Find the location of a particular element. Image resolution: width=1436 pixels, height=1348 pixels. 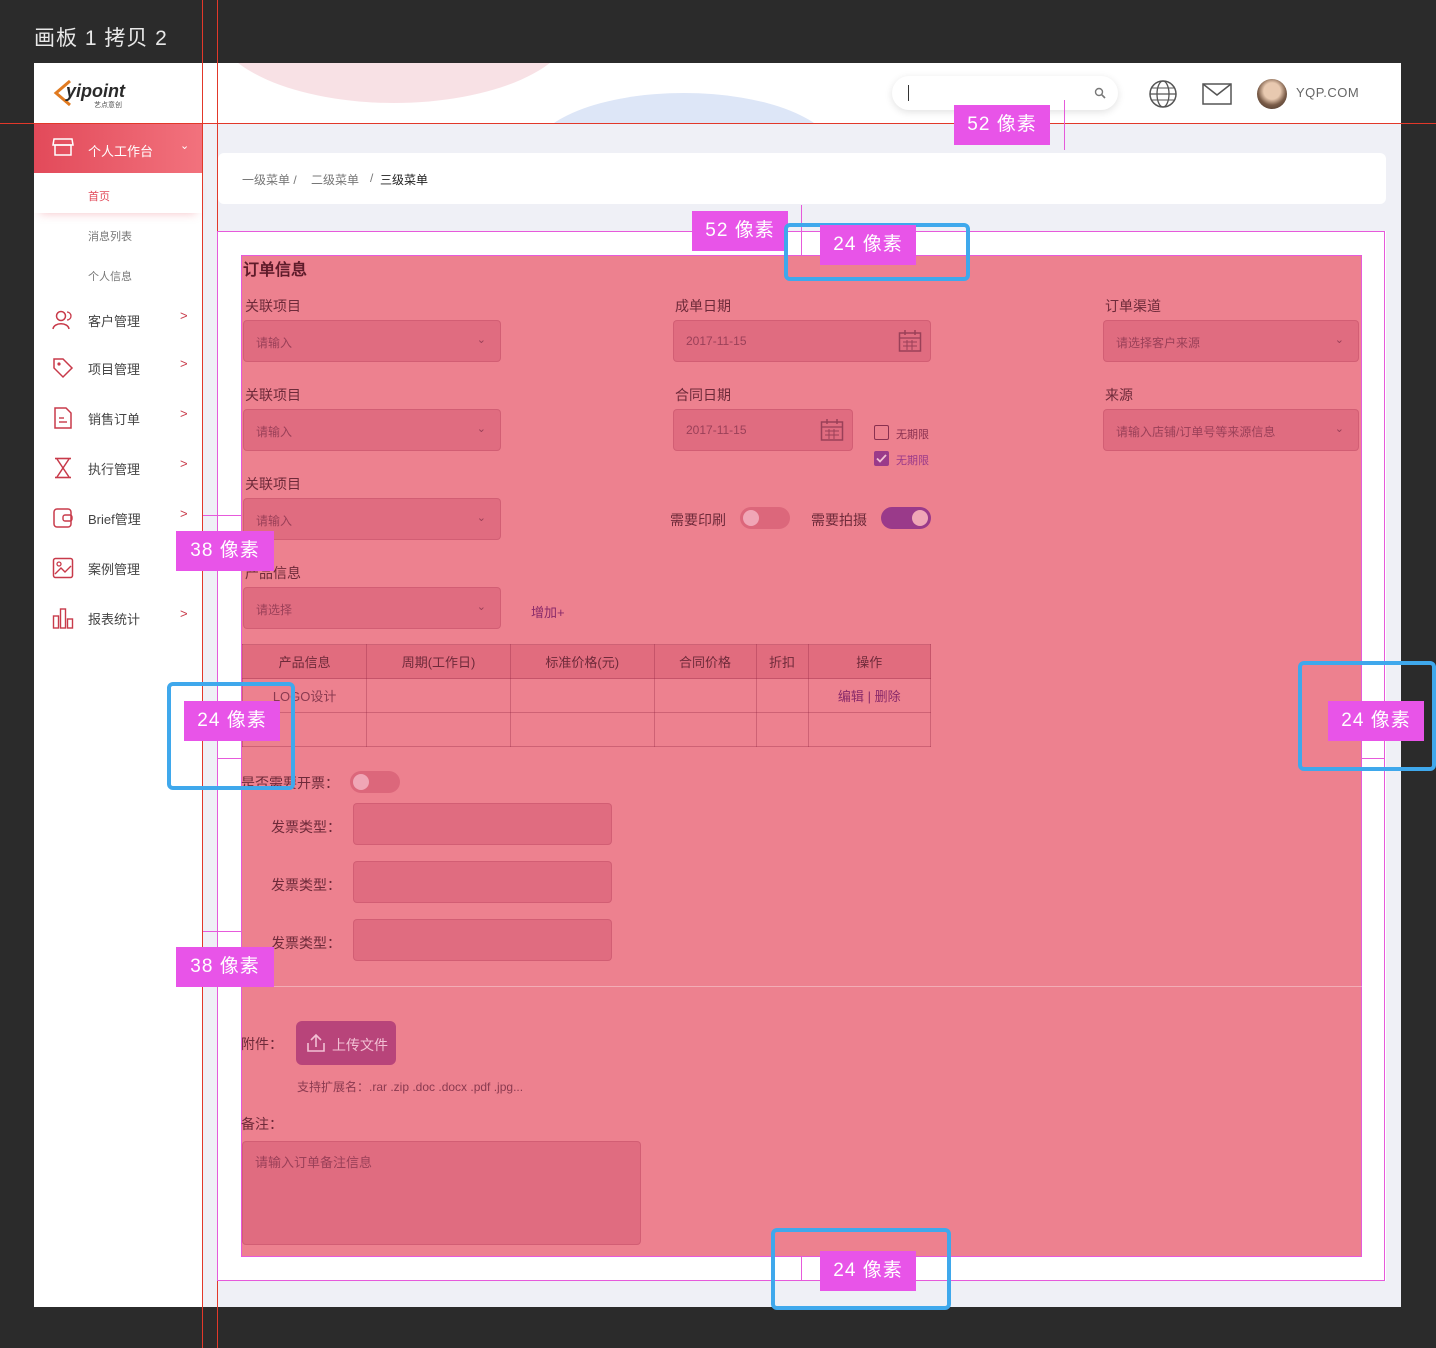

sidebar-subitem-profile: 个人信息 is located at coordinates (110, 276).